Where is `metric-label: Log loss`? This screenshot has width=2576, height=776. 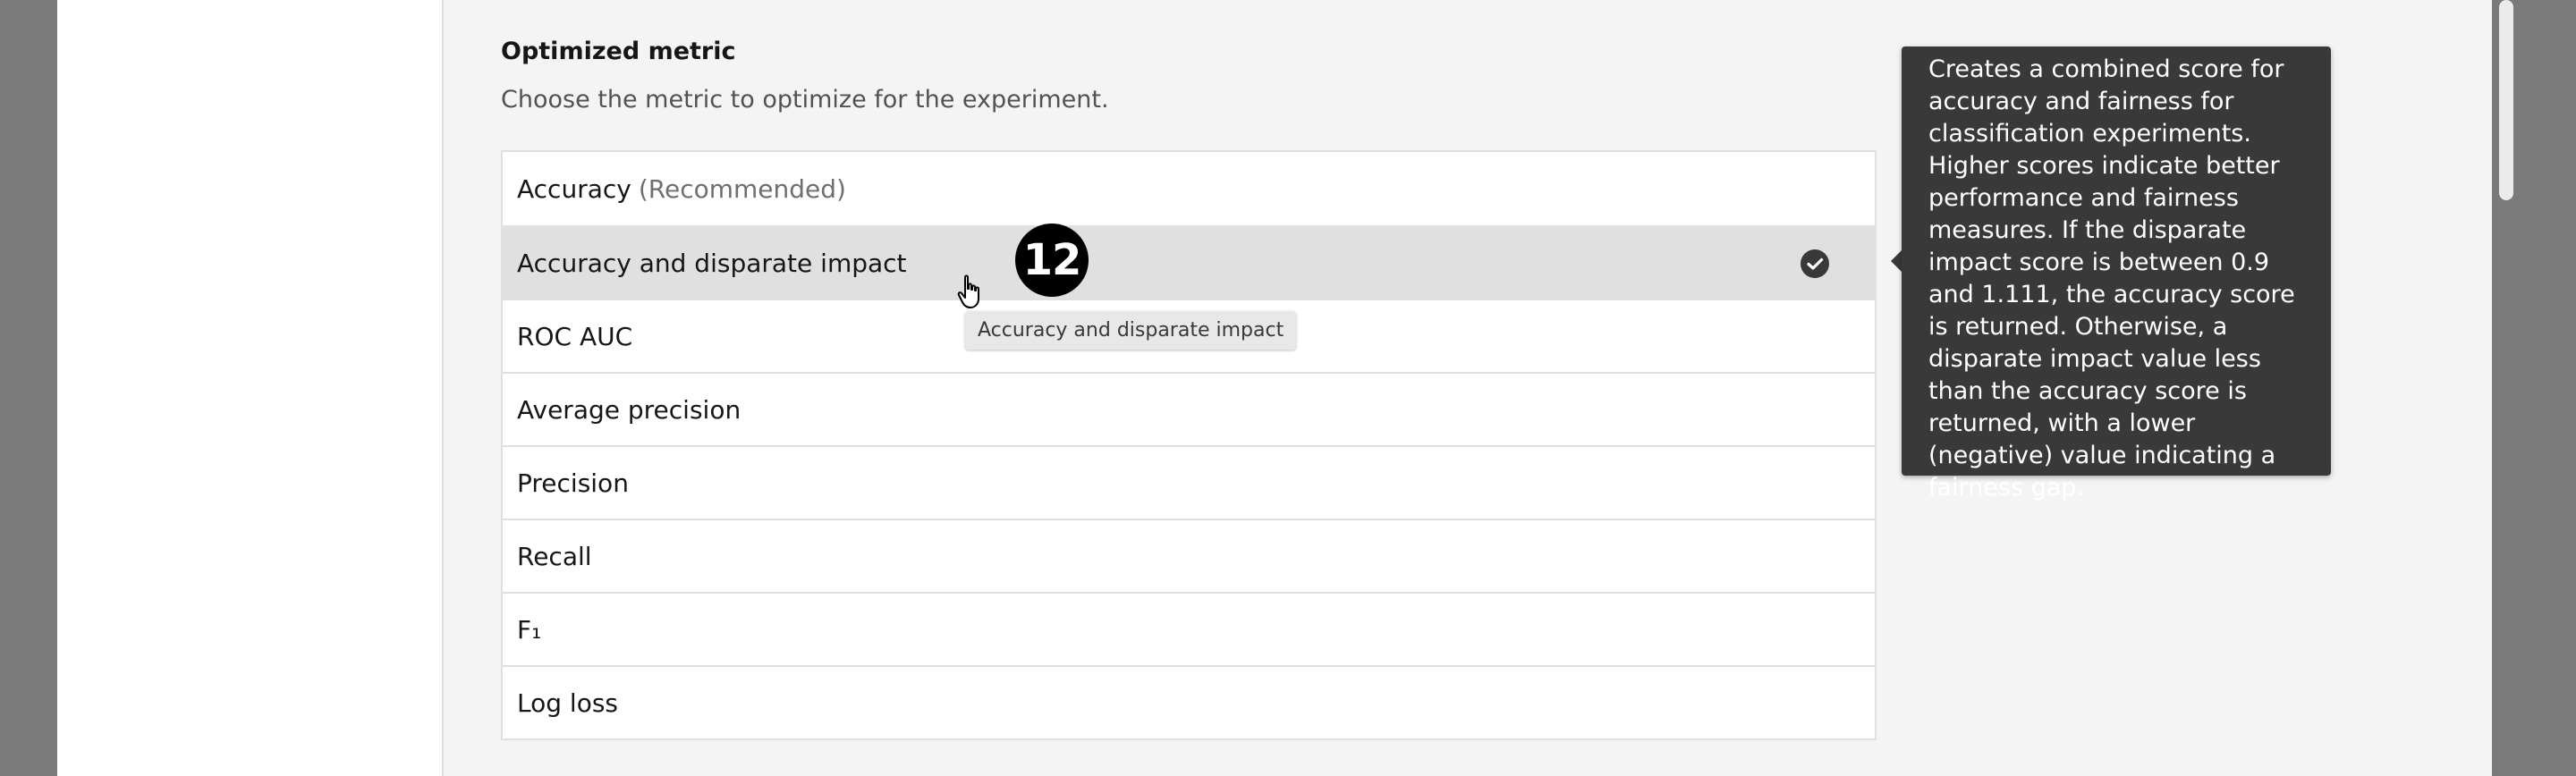
metric-label: Log loss is located at coordinates (567, 703).